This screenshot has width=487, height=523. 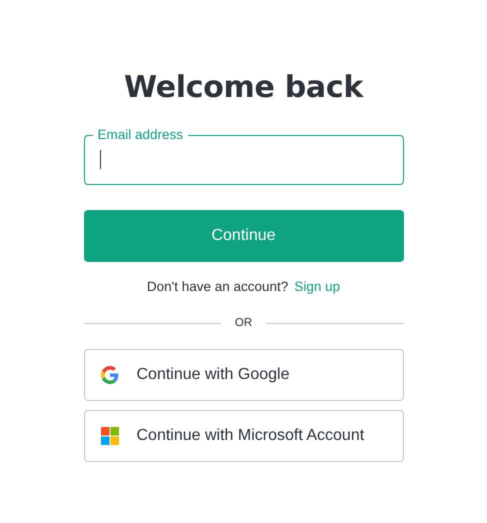 I want to click on sign-in-button: Continue with Google, so click(x=244, y=375).